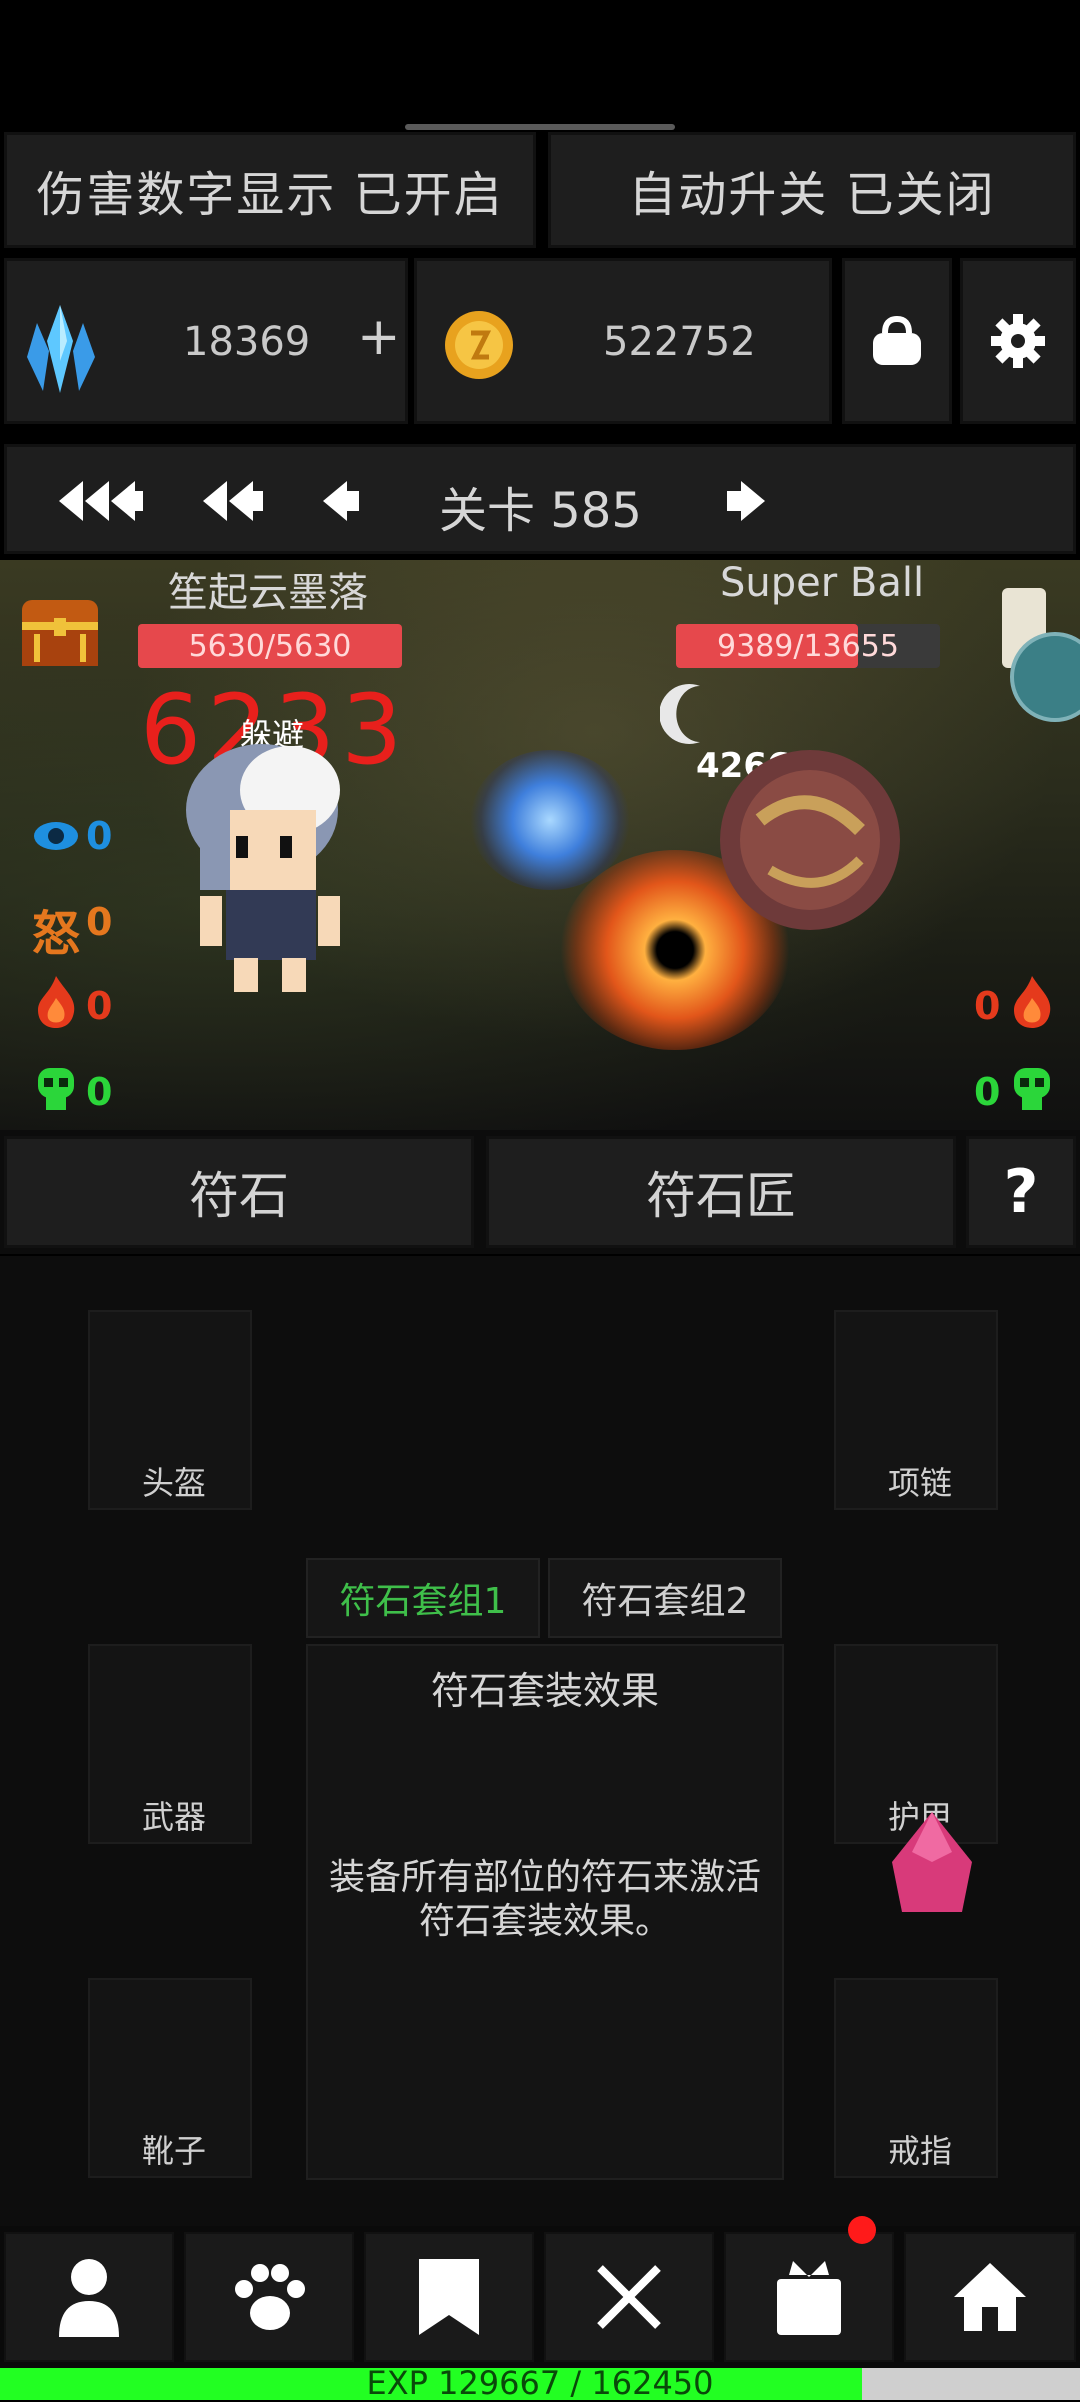 The height and width of the screenshot is (2402, 1080). Describe the element at coordinates (822, 583) in the screenshot. I see `enemy-name: Super Ball` at that location.